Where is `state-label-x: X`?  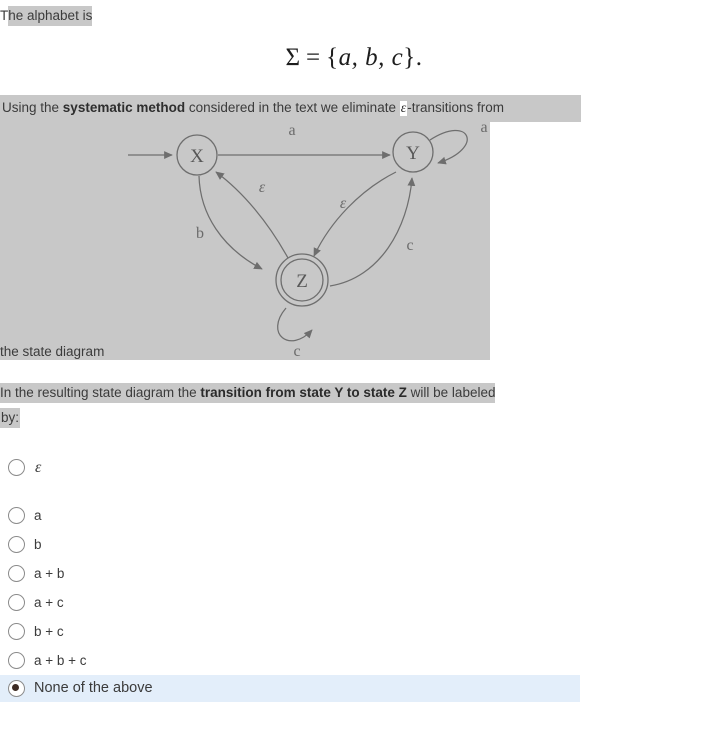
state-label-x: X is located at coordinates (197, 156).